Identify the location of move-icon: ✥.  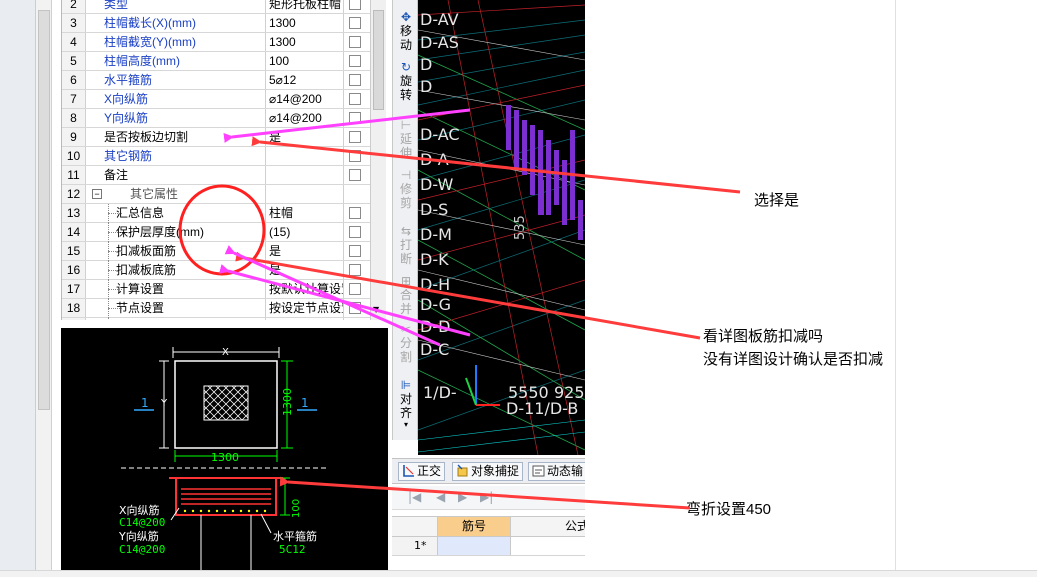
(406, 17).